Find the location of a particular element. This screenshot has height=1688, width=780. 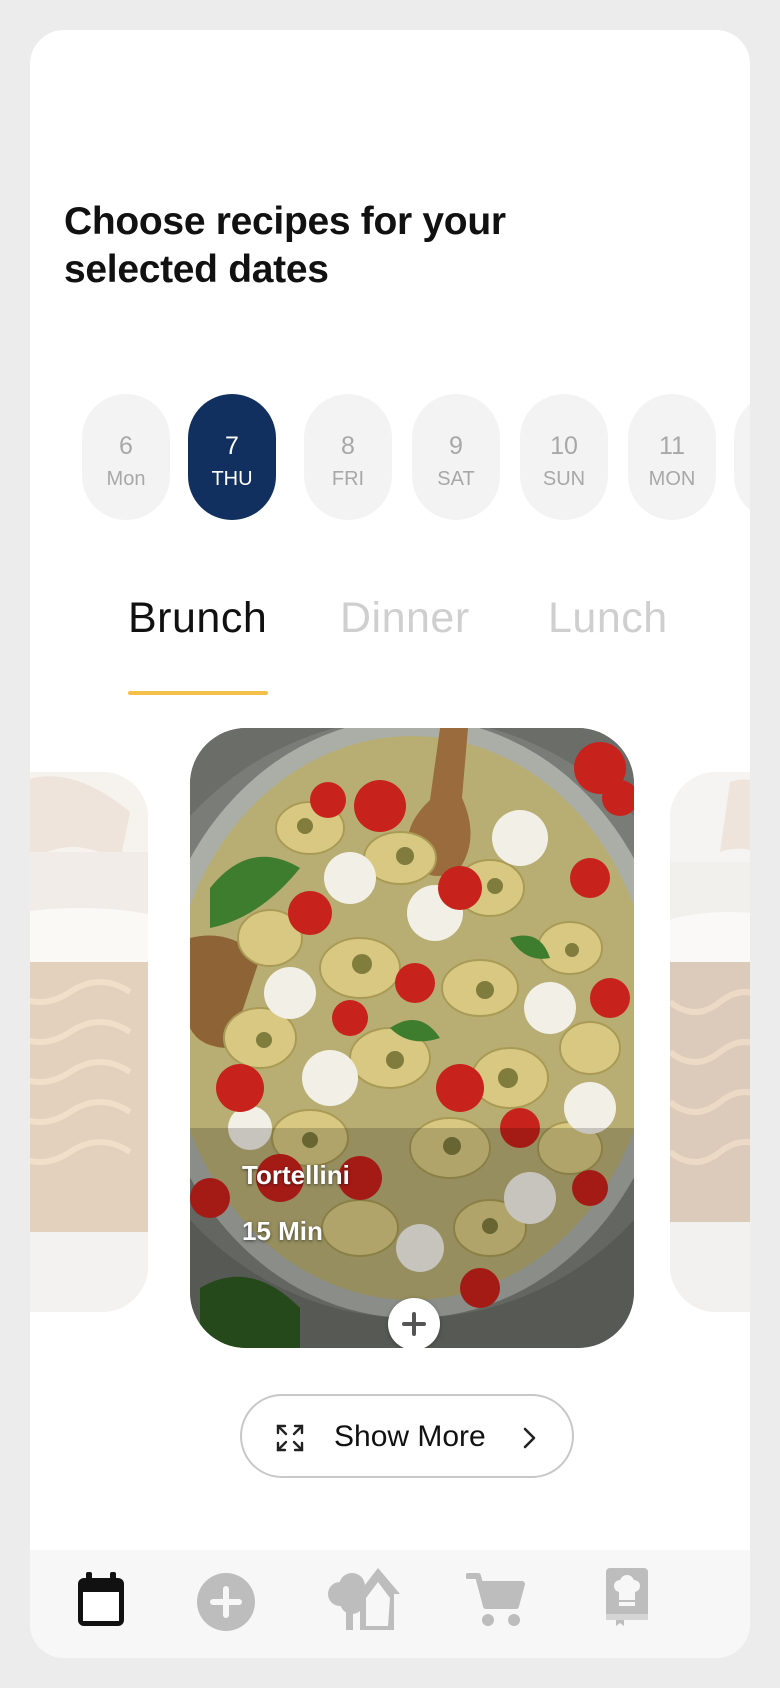

recipe-card-next is located at coordinates (710, 1042).